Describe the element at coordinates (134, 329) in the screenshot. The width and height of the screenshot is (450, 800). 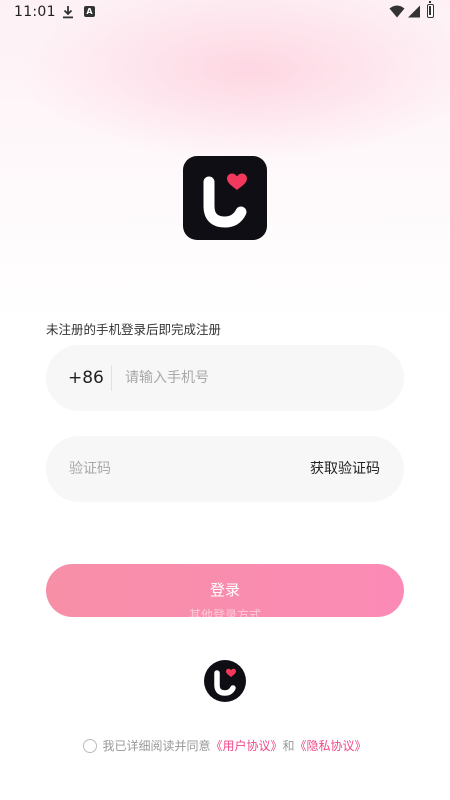
I see `register-hint: 未注册的手机登录后即完成注册` at that location.